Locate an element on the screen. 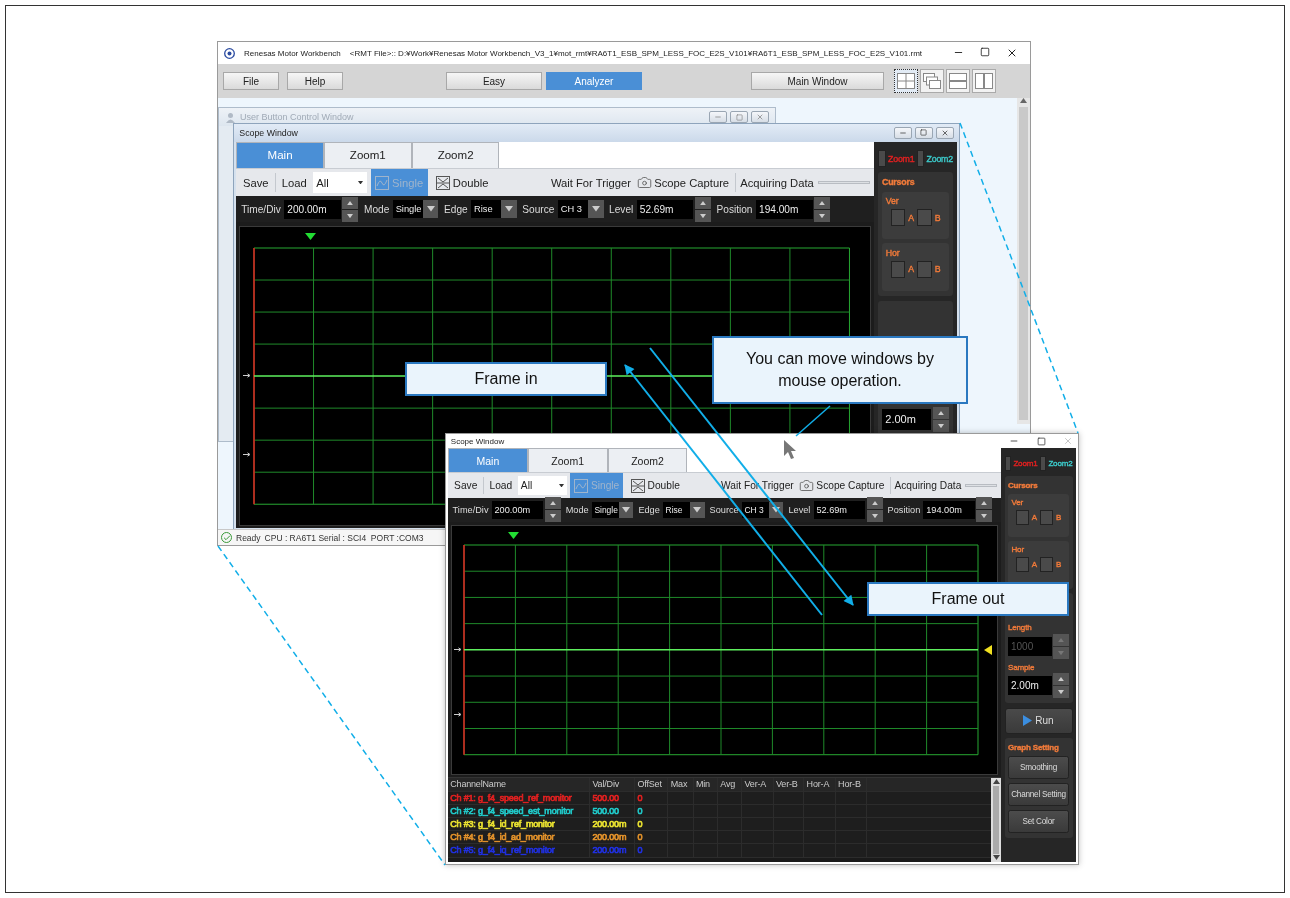 The image size is (1290, 898). menu-button: Help is located at coordinates (315, 81).